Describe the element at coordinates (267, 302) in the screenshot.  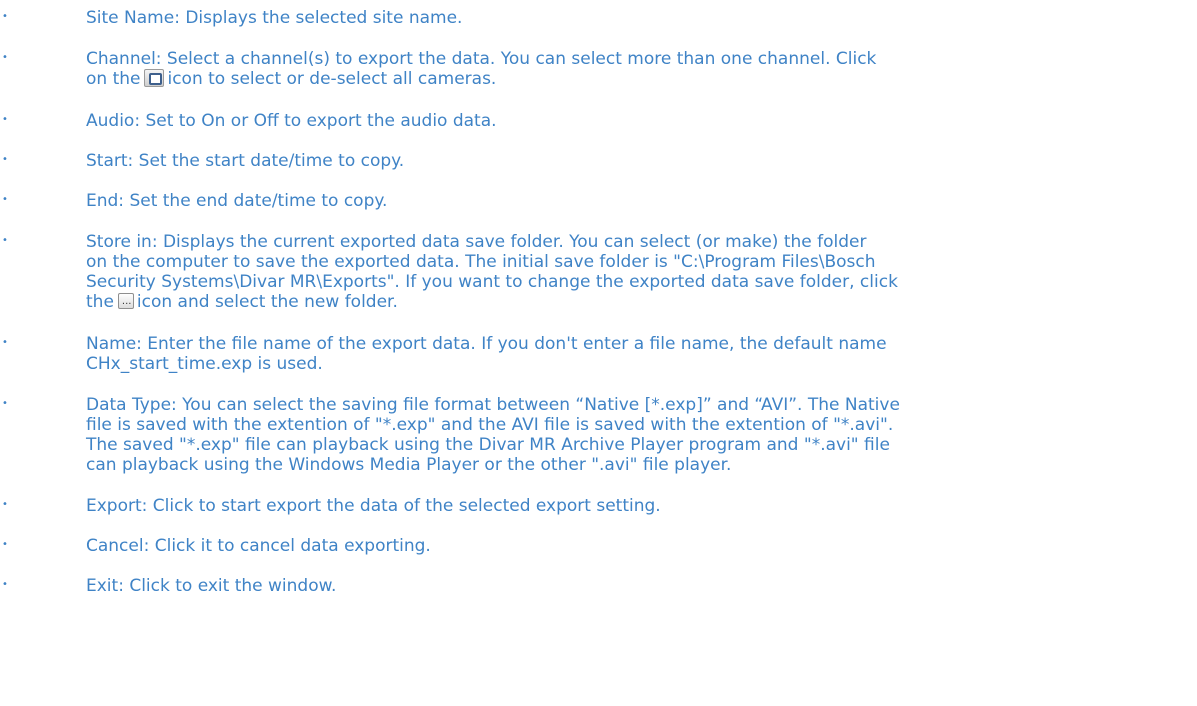
I see `item-text-fragment: icon and select the new folder.` at that location.